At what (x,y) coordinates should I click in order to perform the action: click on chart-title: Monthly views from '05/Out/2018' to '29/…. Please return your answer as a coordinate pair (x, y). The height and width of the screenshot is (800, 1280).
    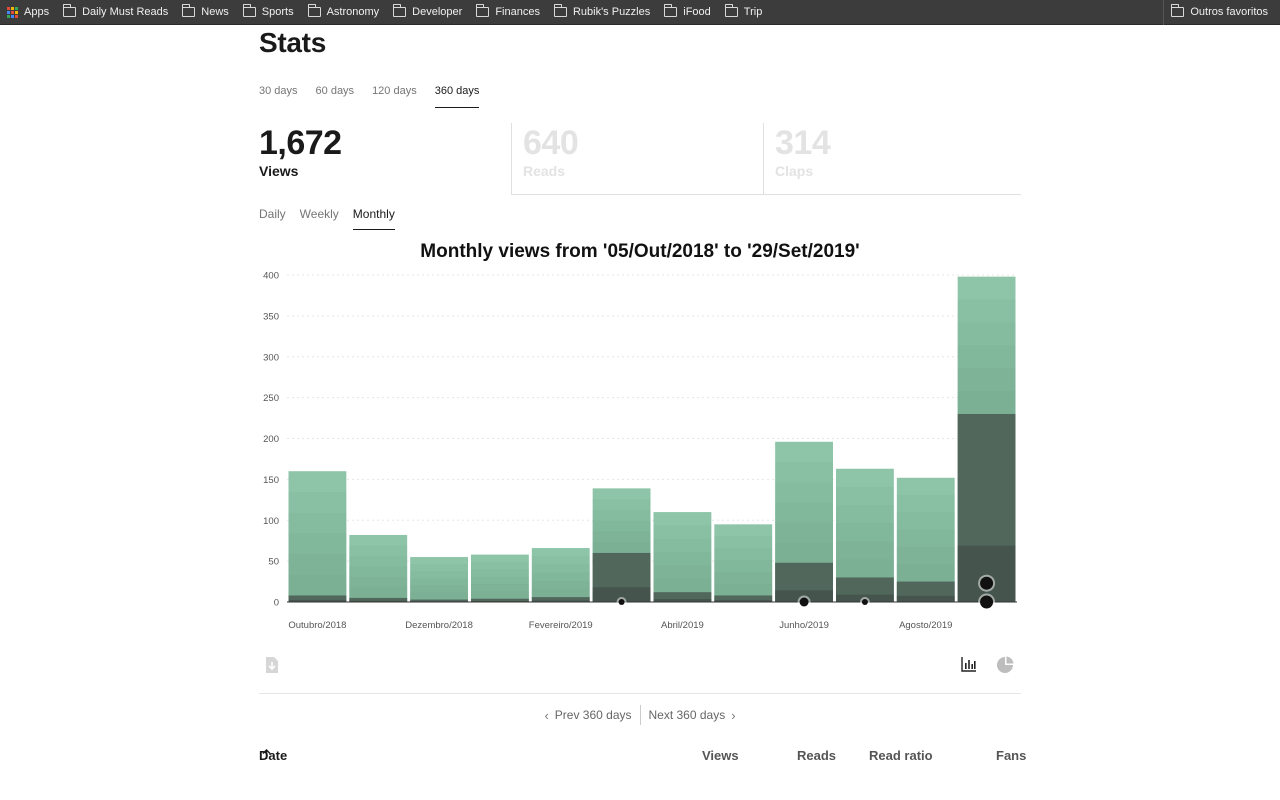
    Looking at the image, I should click on (640, 251).